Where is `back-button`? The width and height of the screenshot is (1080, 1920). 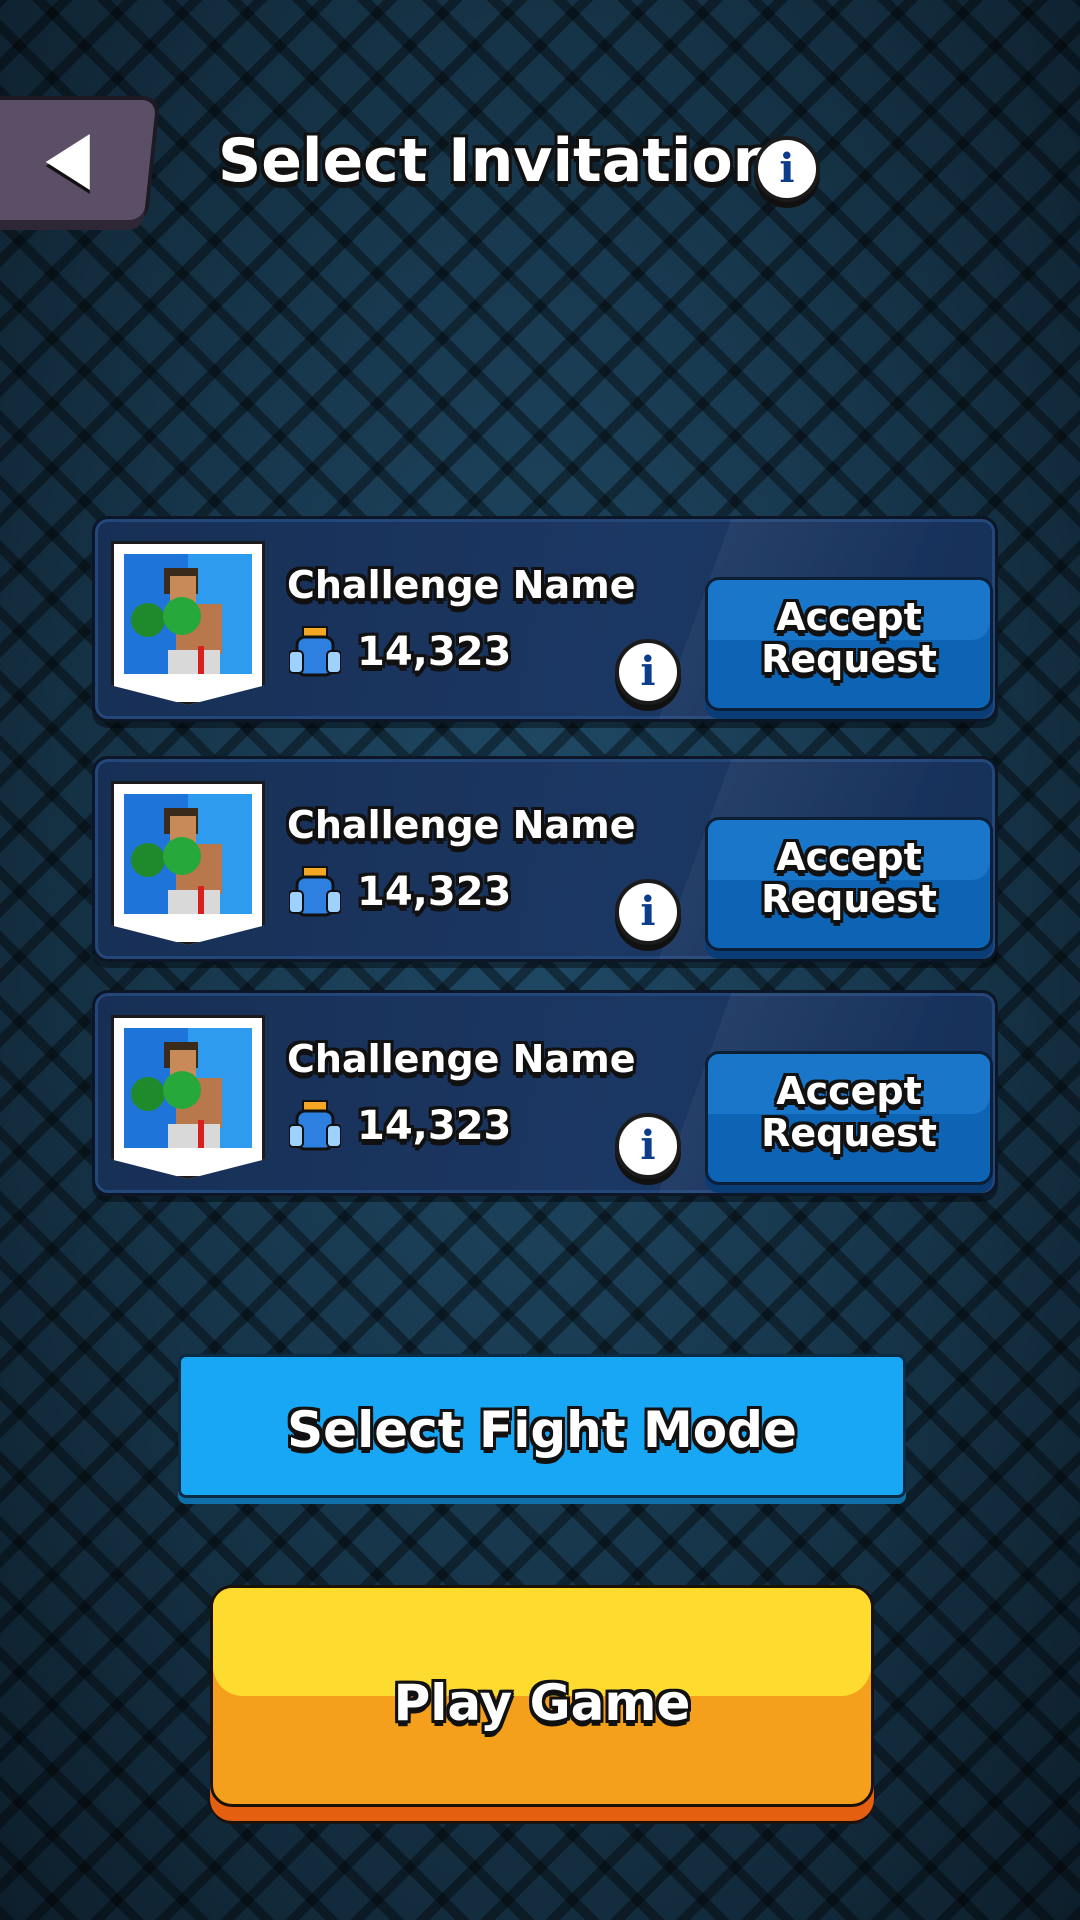
back-button is located at coordinates (78, 160).